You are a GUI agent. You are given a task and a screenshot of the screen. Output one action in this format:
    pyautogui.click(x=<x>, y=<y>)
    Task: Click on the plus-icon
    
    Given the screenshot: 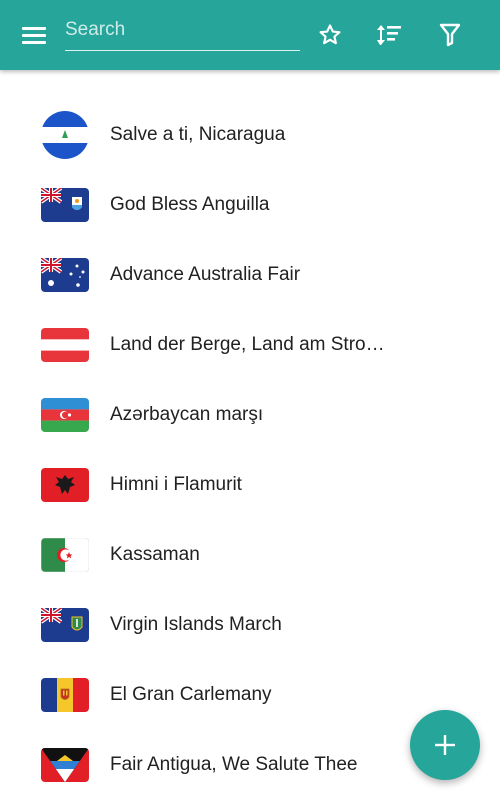 What is the action you would take?
    pyautogui.click(x=445, y=745)
    